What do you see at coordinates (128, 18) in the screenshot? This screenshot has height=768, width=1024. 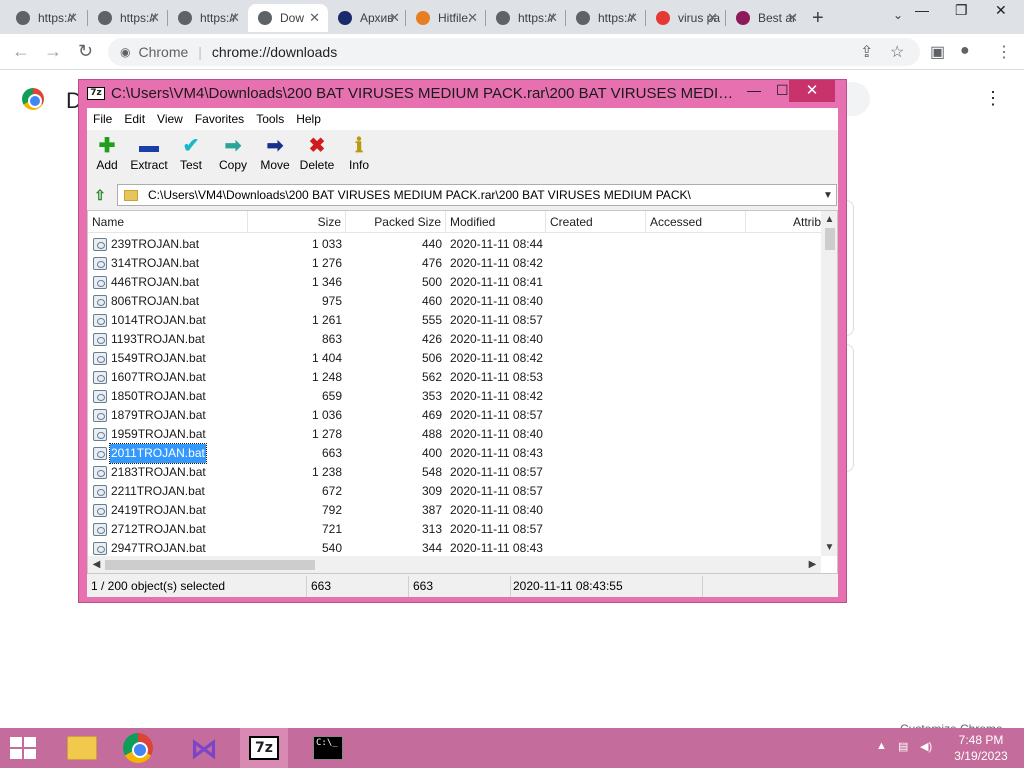 I see `tab-2: https://✕` at bounding box center [128, 18].